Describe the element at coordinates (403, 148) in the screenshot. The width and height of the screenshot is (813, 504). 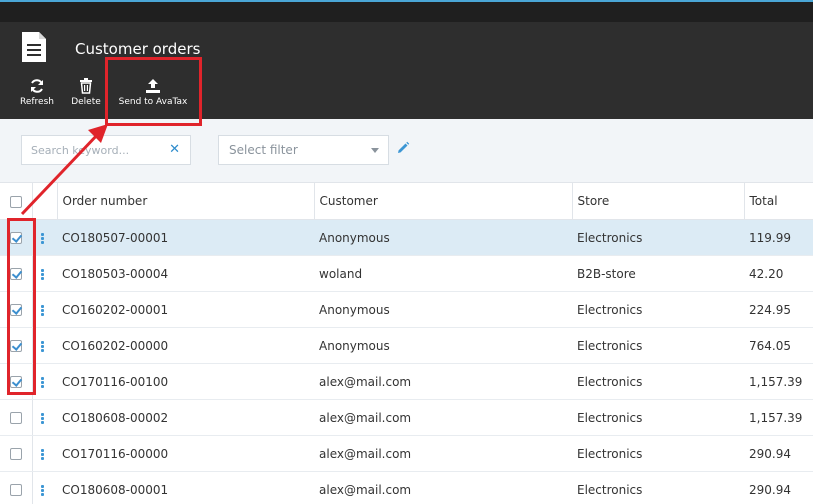
I see `pencil-icon` at that location.